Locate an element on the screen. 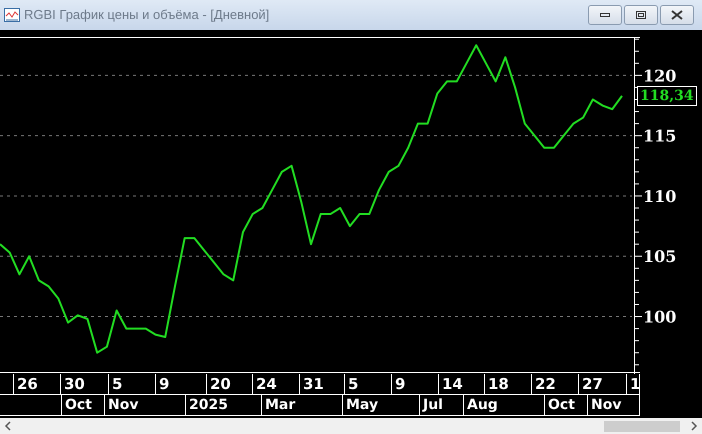 The width and height of the screenshot is (702, 434). day-label: 26 is located at coordinates (37, 384).